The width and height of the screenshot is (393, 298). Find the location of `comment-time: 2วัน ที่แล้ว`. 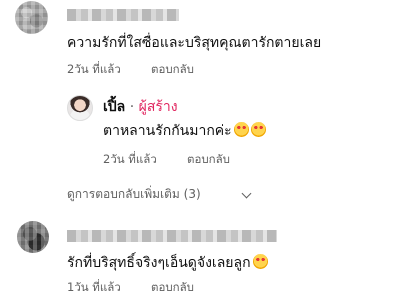

comment-time: 2วัน ที่แล้ว is located at coordinates (94, 69).